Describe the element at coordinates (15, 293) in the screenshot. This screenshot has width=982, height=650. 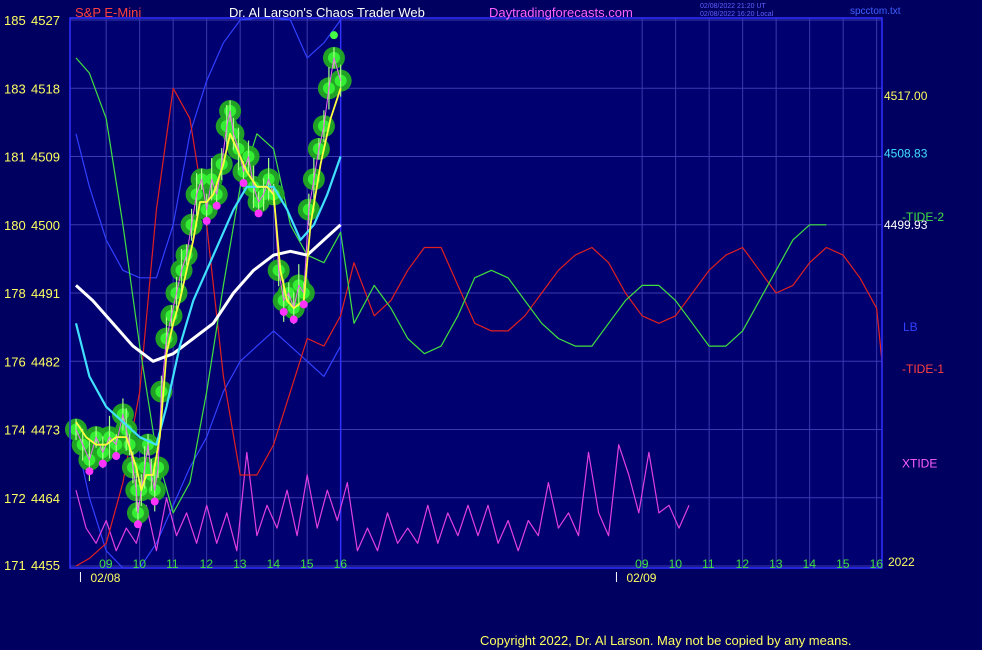
I see `y-tick-left: 178` at that location.